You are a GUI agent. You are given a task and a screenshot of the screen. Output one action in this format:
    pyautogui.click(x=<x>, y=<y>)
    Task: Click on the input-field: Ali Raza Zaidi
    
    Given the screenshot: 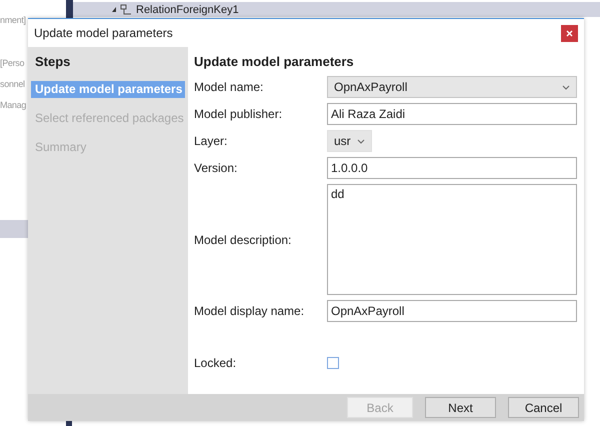 What is the action you would take?
    pyautogui.click(x=452, y=114)
    